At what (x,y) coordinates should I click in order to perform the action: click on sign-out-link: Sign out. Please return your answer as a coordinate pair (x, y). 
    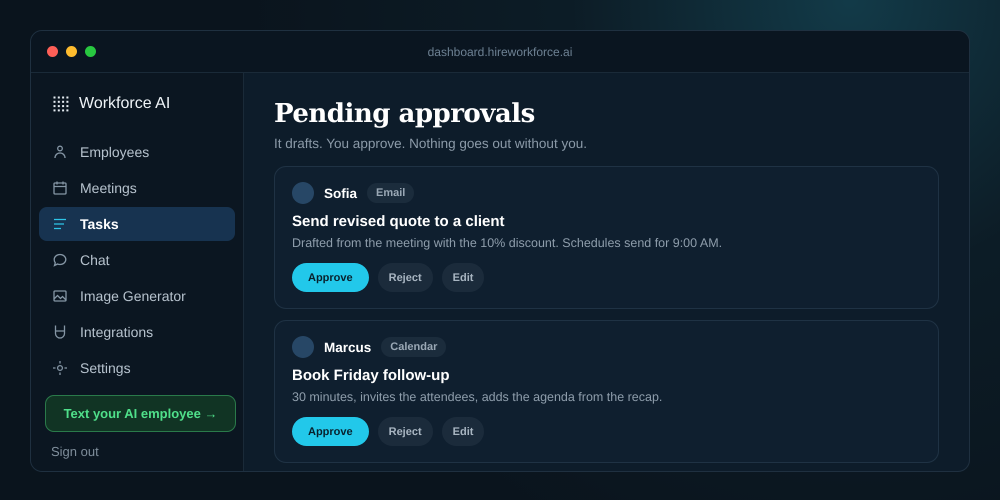
    Looking at the image, I should click on (75, 451).